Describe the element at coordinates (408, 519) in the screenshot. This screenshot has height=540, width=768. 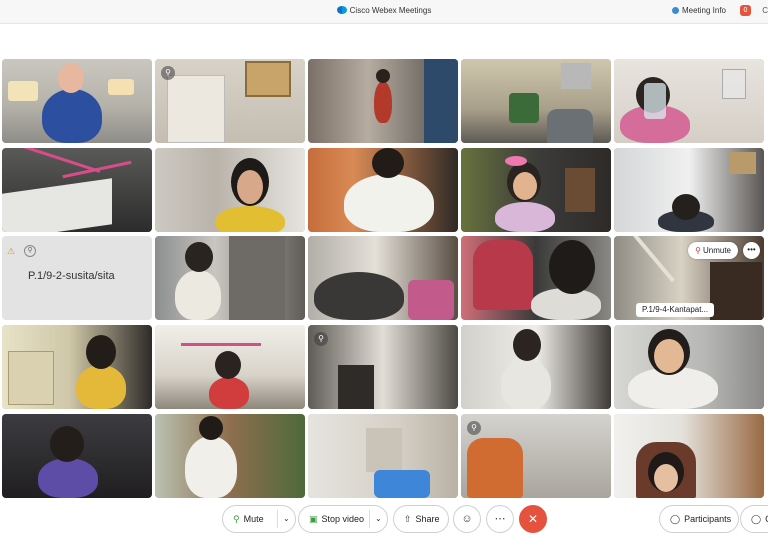
I see `share-icon: ⇧` at that location.